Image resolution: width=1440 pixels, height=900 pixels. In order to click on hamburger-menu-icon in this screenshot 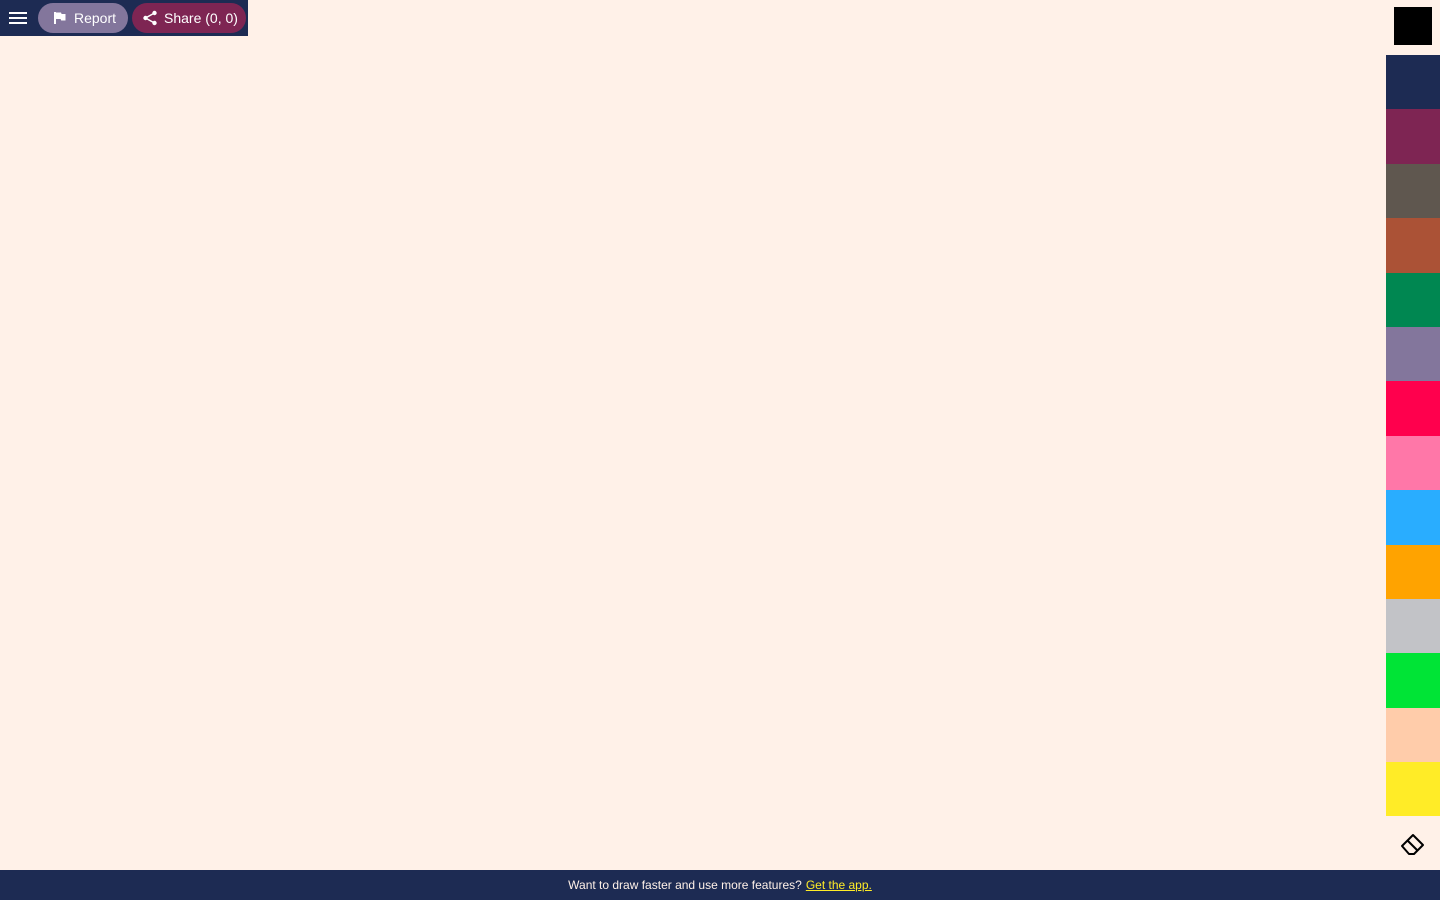, I will do `click(18, 18)`.